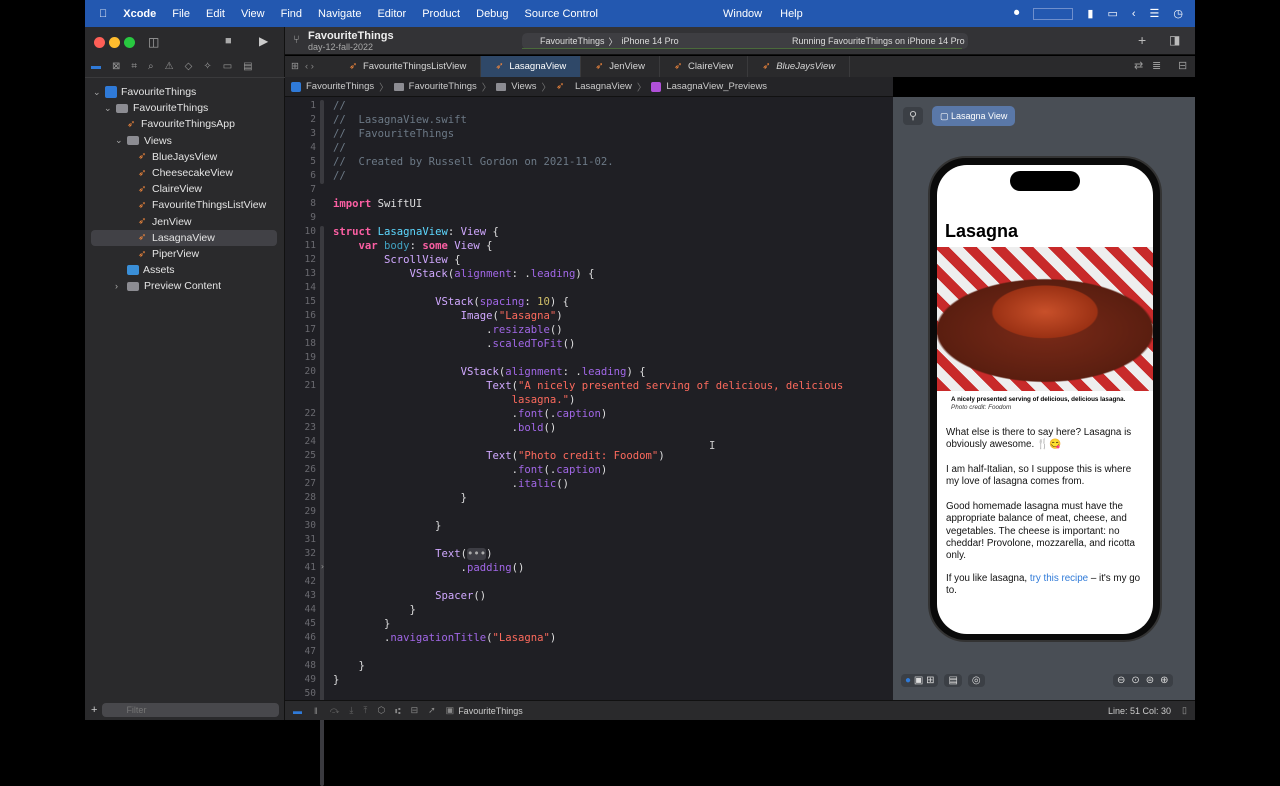 The height and width of the screenshot is (786, 1280). What do you see at coordinates (1156, 65) in the screenshot?
I see `editor-options-icon: ≣` at bounding box center [1156, 65].